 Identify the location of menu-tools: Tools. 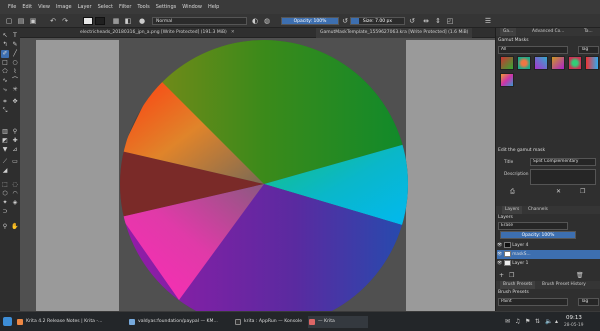
(143, 7).